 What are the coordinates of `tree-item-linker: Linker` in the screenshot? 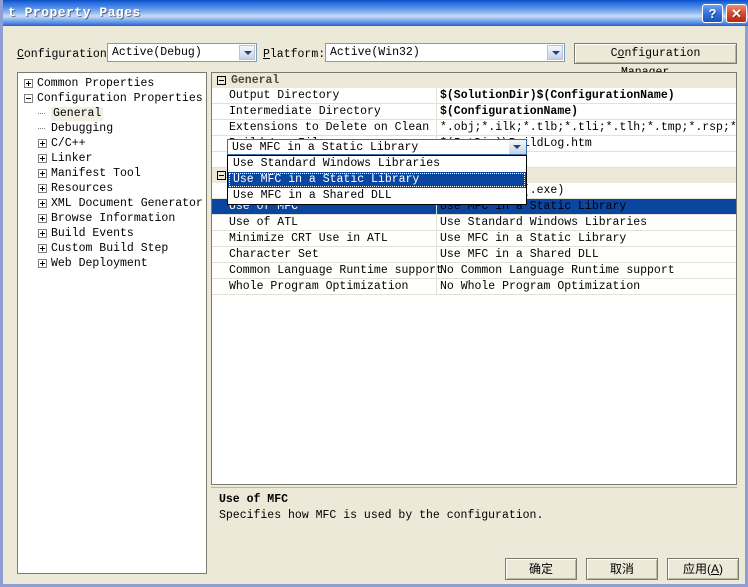 It's located at (112, 159).